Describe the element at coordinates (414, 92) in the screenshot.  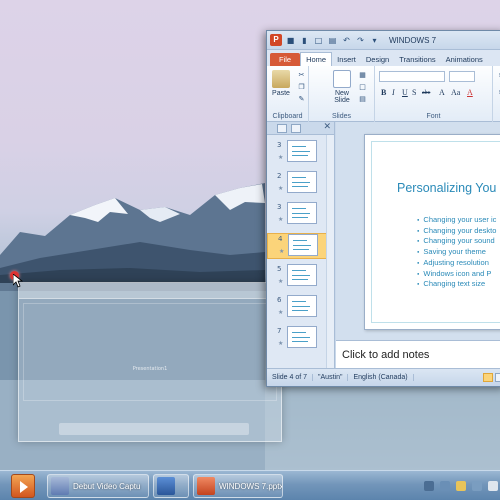
I see `shadow-button: S` at that location.